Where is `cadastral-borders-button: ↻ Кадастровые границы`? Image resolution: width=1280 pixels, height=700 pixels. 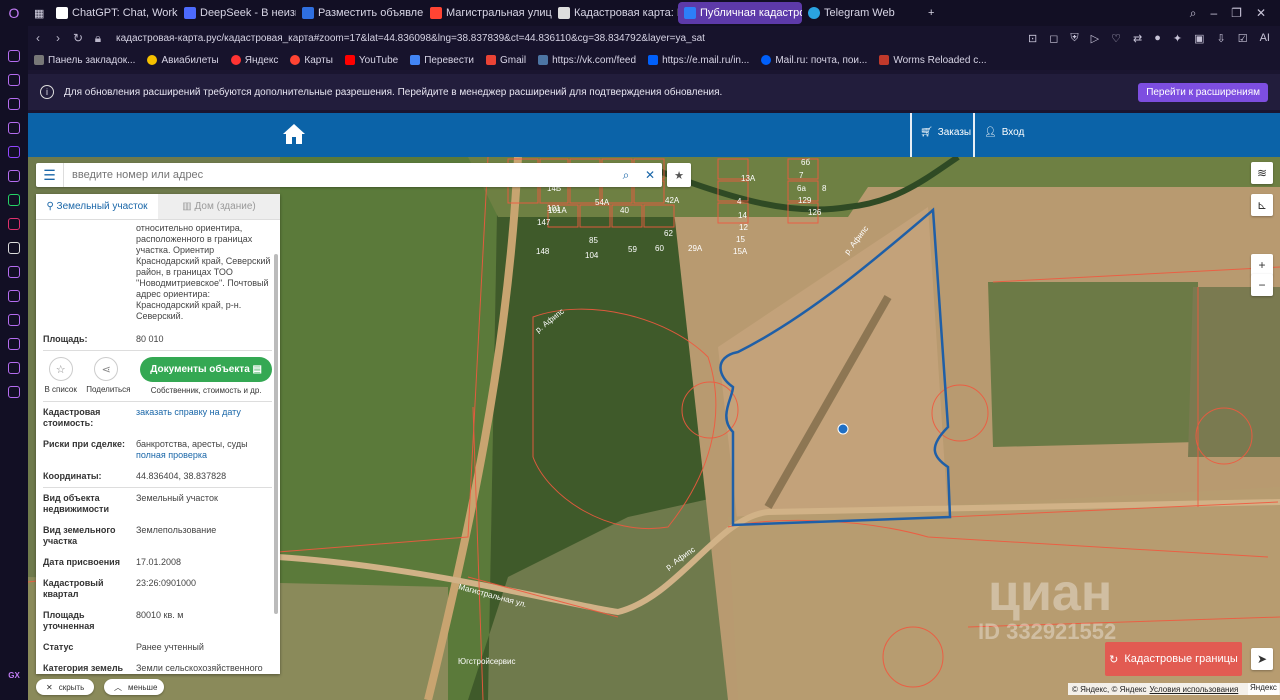
cadastral-borders-button: ↻ Кадастровые границы is located at coordinates (1173, 659).